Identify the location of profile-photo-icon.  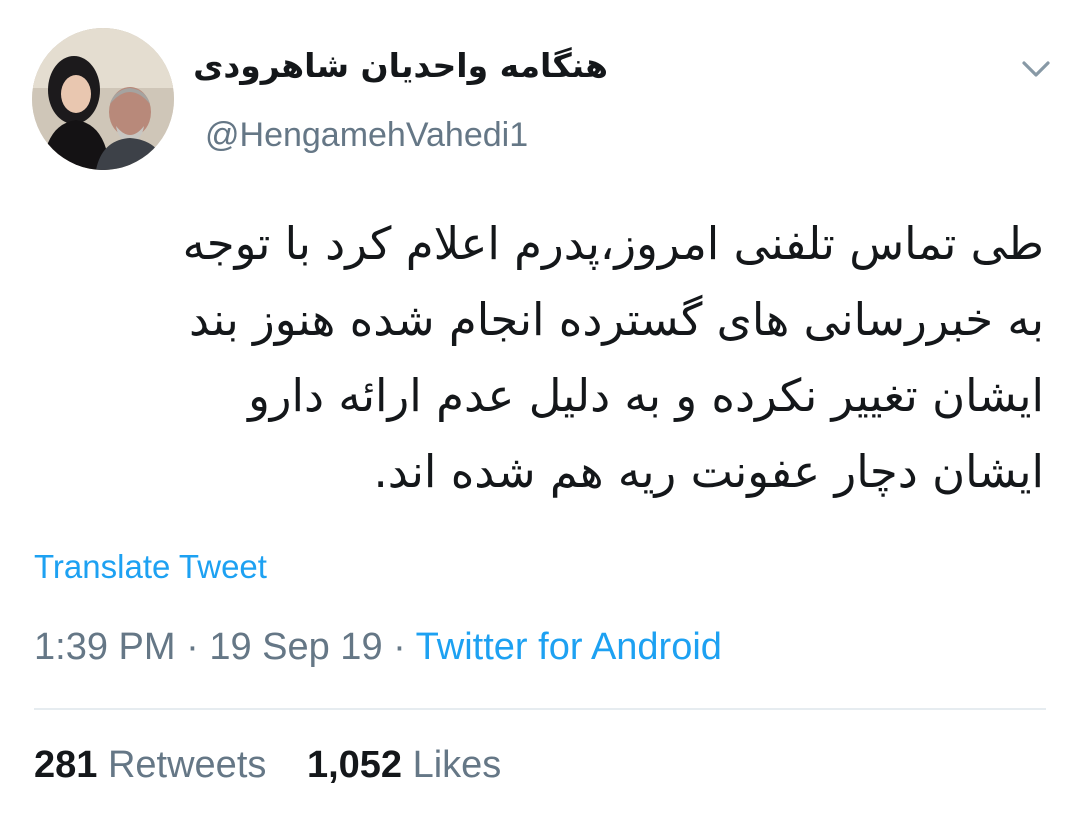
(103, 99).